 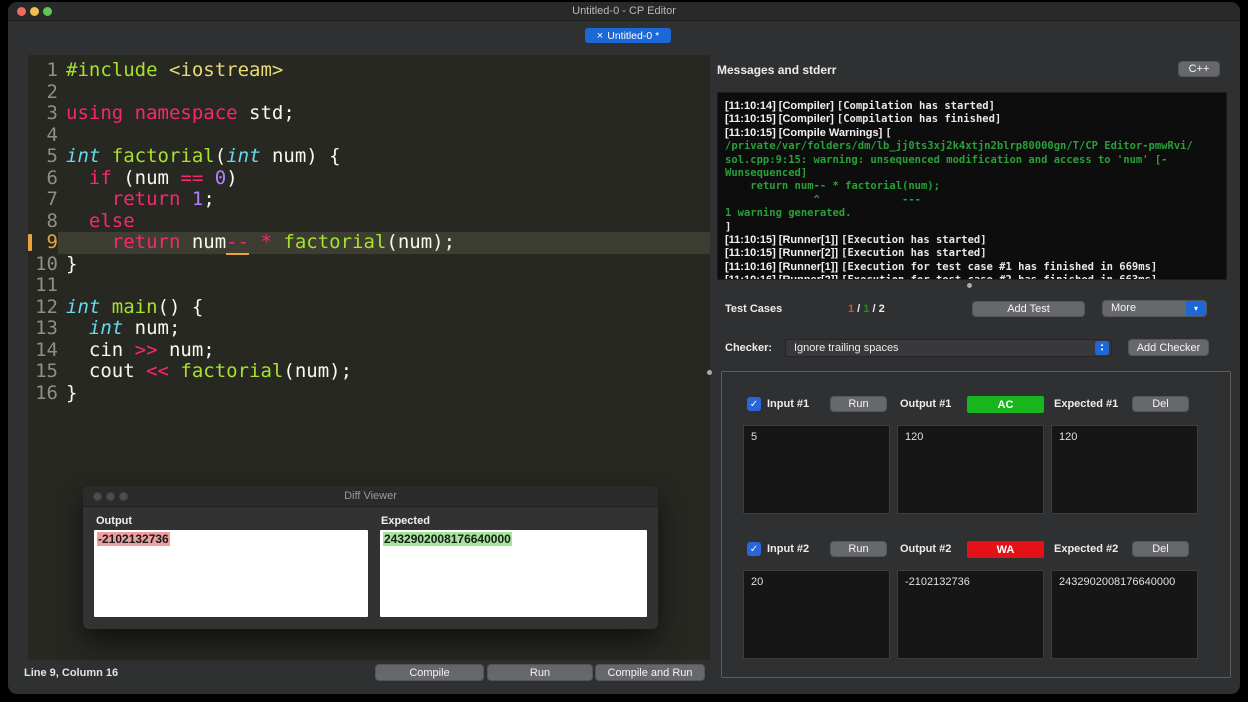 What do you see at coordinates (52, 113) in the screenshot?
I see `line-number: 3` at bounding box center [52, 113].